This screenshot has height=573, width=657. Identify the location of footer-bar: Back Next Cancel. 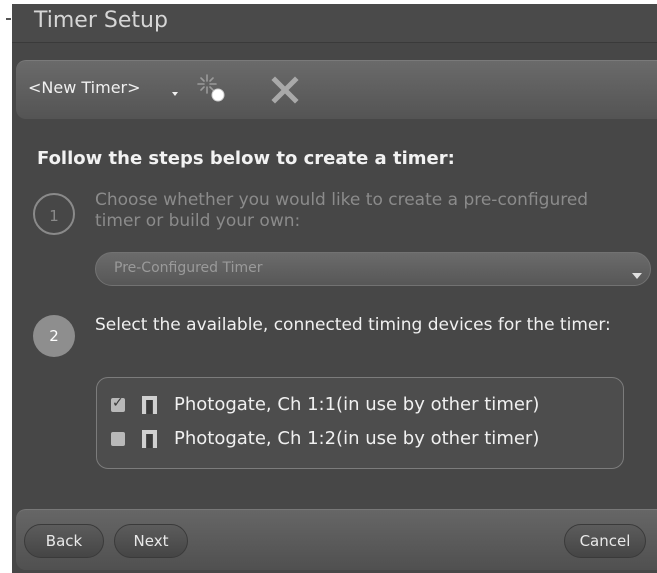
(336, 539).